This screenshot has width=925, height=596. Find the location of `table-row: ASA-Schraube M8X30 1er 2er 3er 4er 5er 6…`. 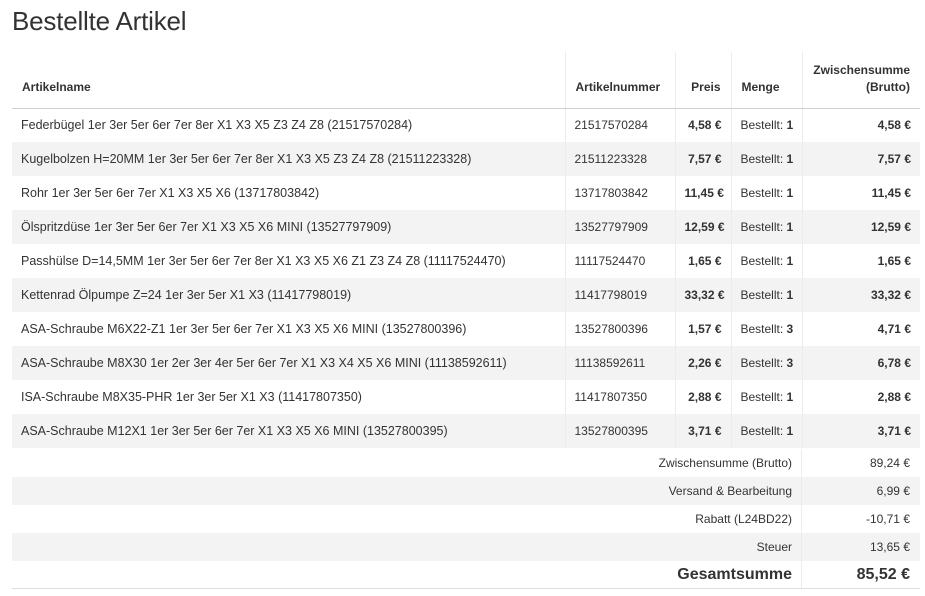

table-row: ASA-Schraube M8X30 1er 2er 3er 4er 5er 6… is located at coordinates (466, 363).